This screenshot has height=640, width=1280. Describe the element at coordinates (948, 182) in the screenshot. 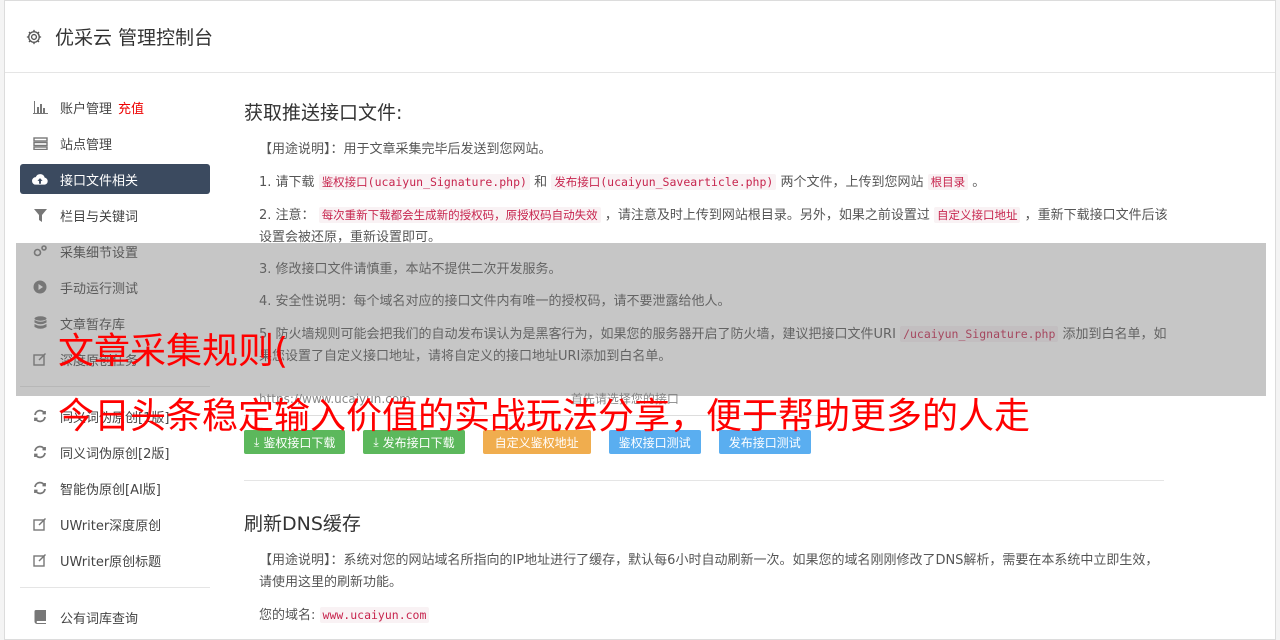

I see `root-dir-code: 根目录` at that location.